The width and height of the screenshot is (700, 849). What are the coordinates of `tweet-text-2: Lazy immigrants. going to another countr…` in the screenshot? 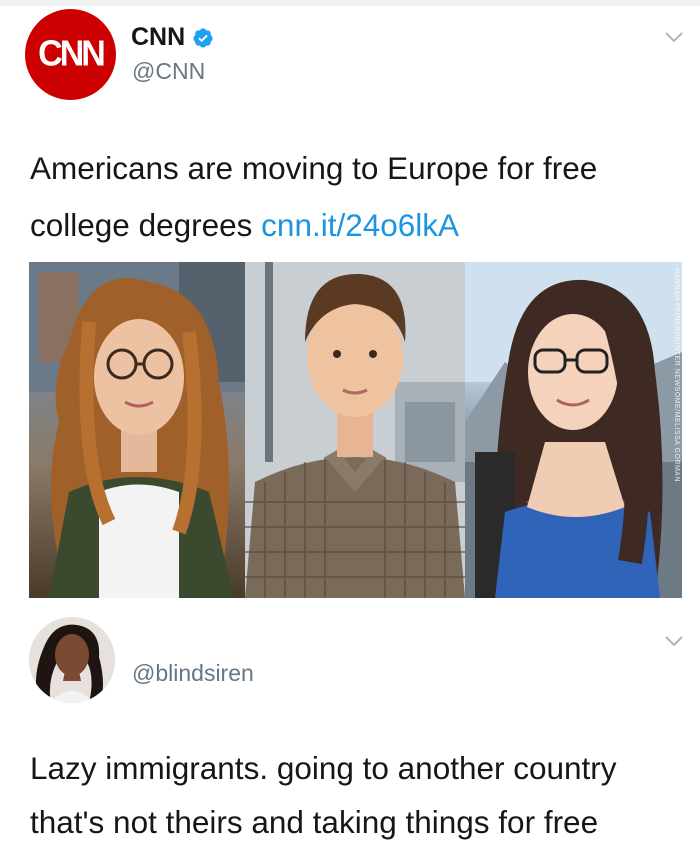 It's located at (360, 795).